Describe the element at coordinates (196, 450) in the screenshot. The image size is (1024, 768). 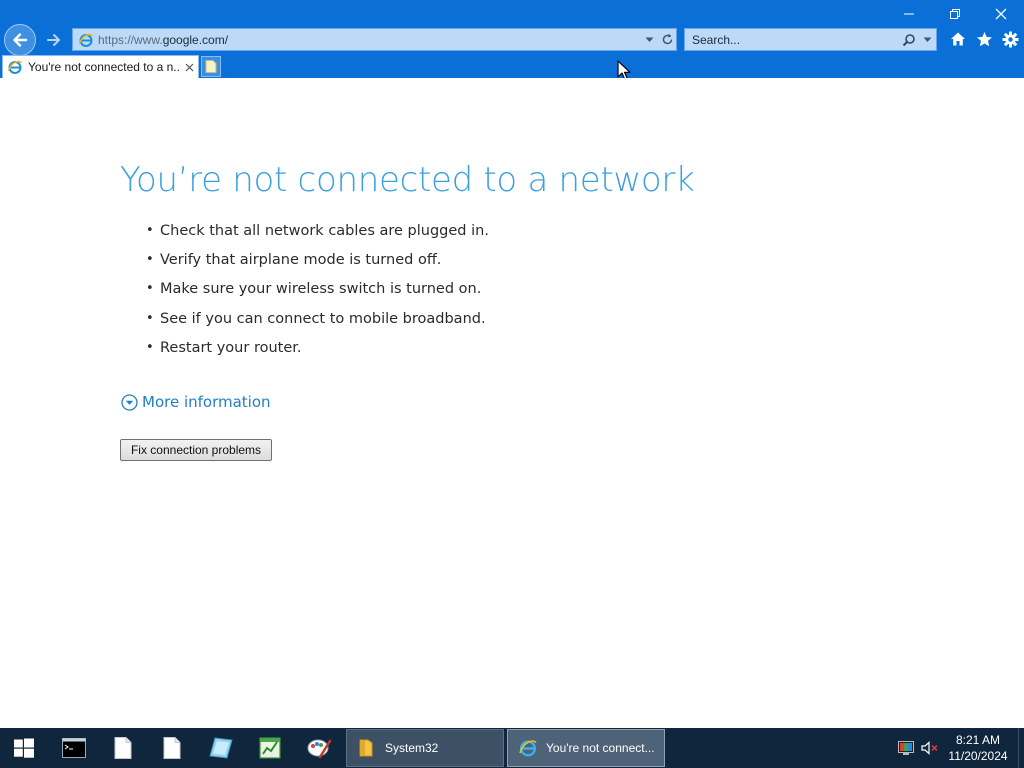
I see `fix-connection-button: Fix connection problems` at that location.